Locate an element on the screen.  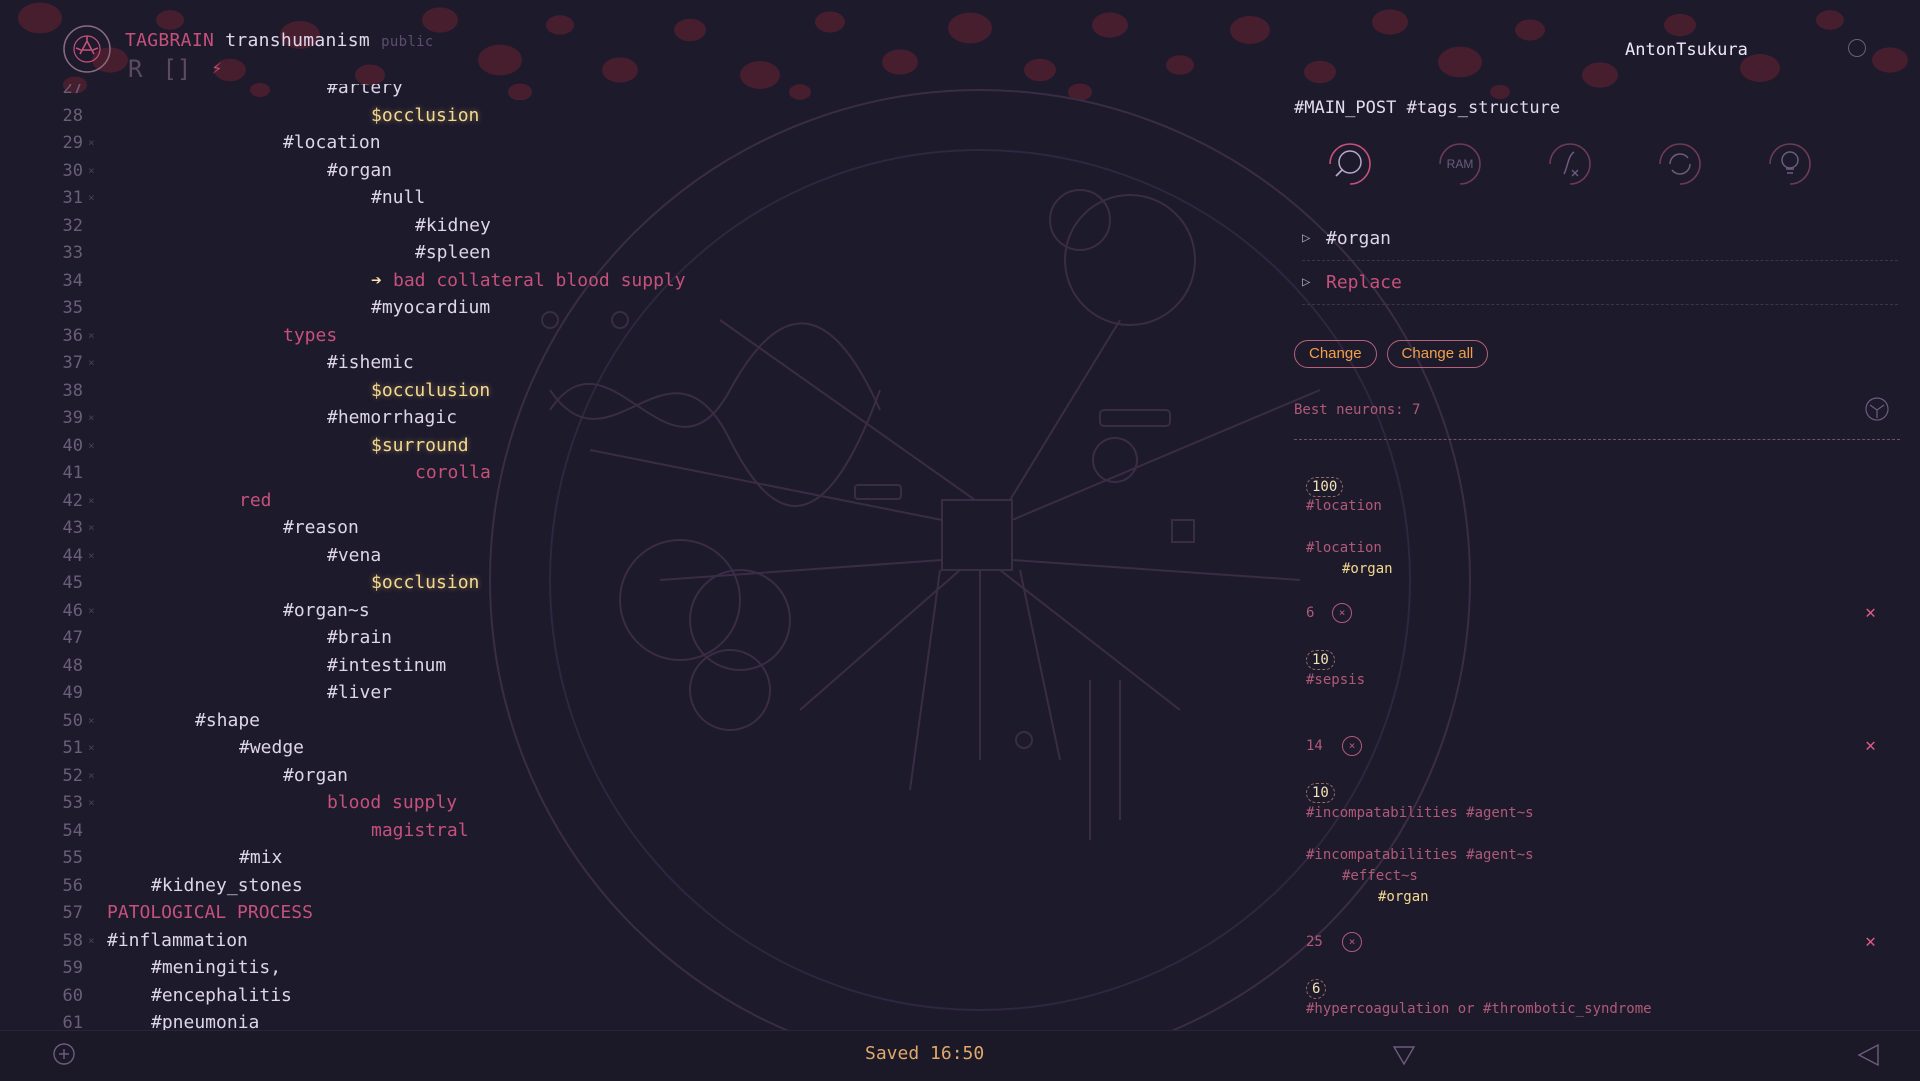
tag-token: #wedge is located at coordinates (271, 748).